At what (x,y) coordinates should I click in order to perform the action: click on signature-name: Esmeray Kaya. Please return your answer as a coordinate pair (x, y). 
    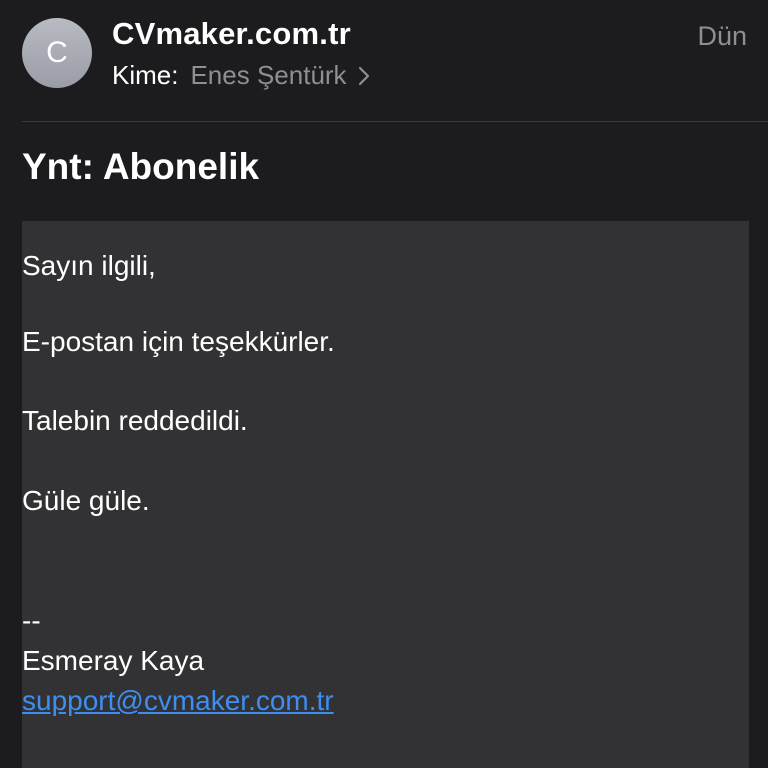
    Looking at the image, I should click on (113, 660).